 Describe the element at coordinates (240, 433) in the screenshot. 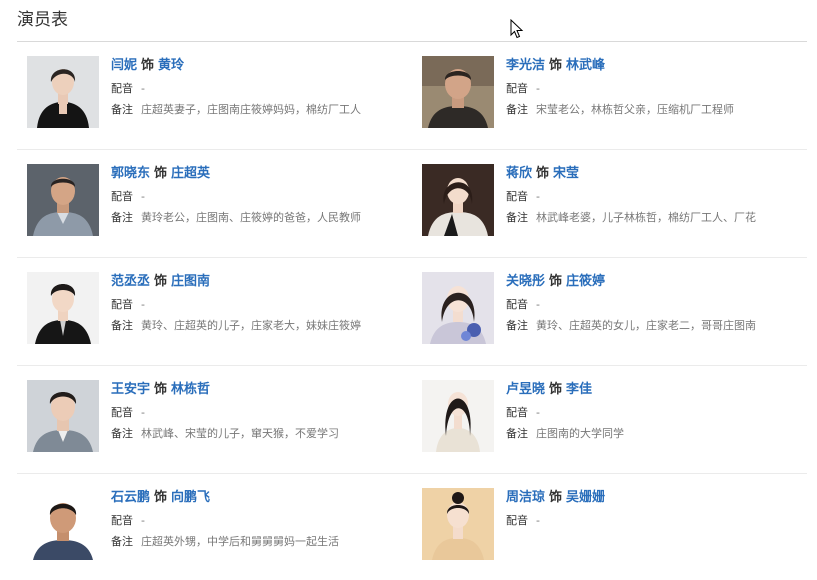

I see `note-value: 林武峰、宋莹的儿子，窜天猴，不爱学习` at that location.